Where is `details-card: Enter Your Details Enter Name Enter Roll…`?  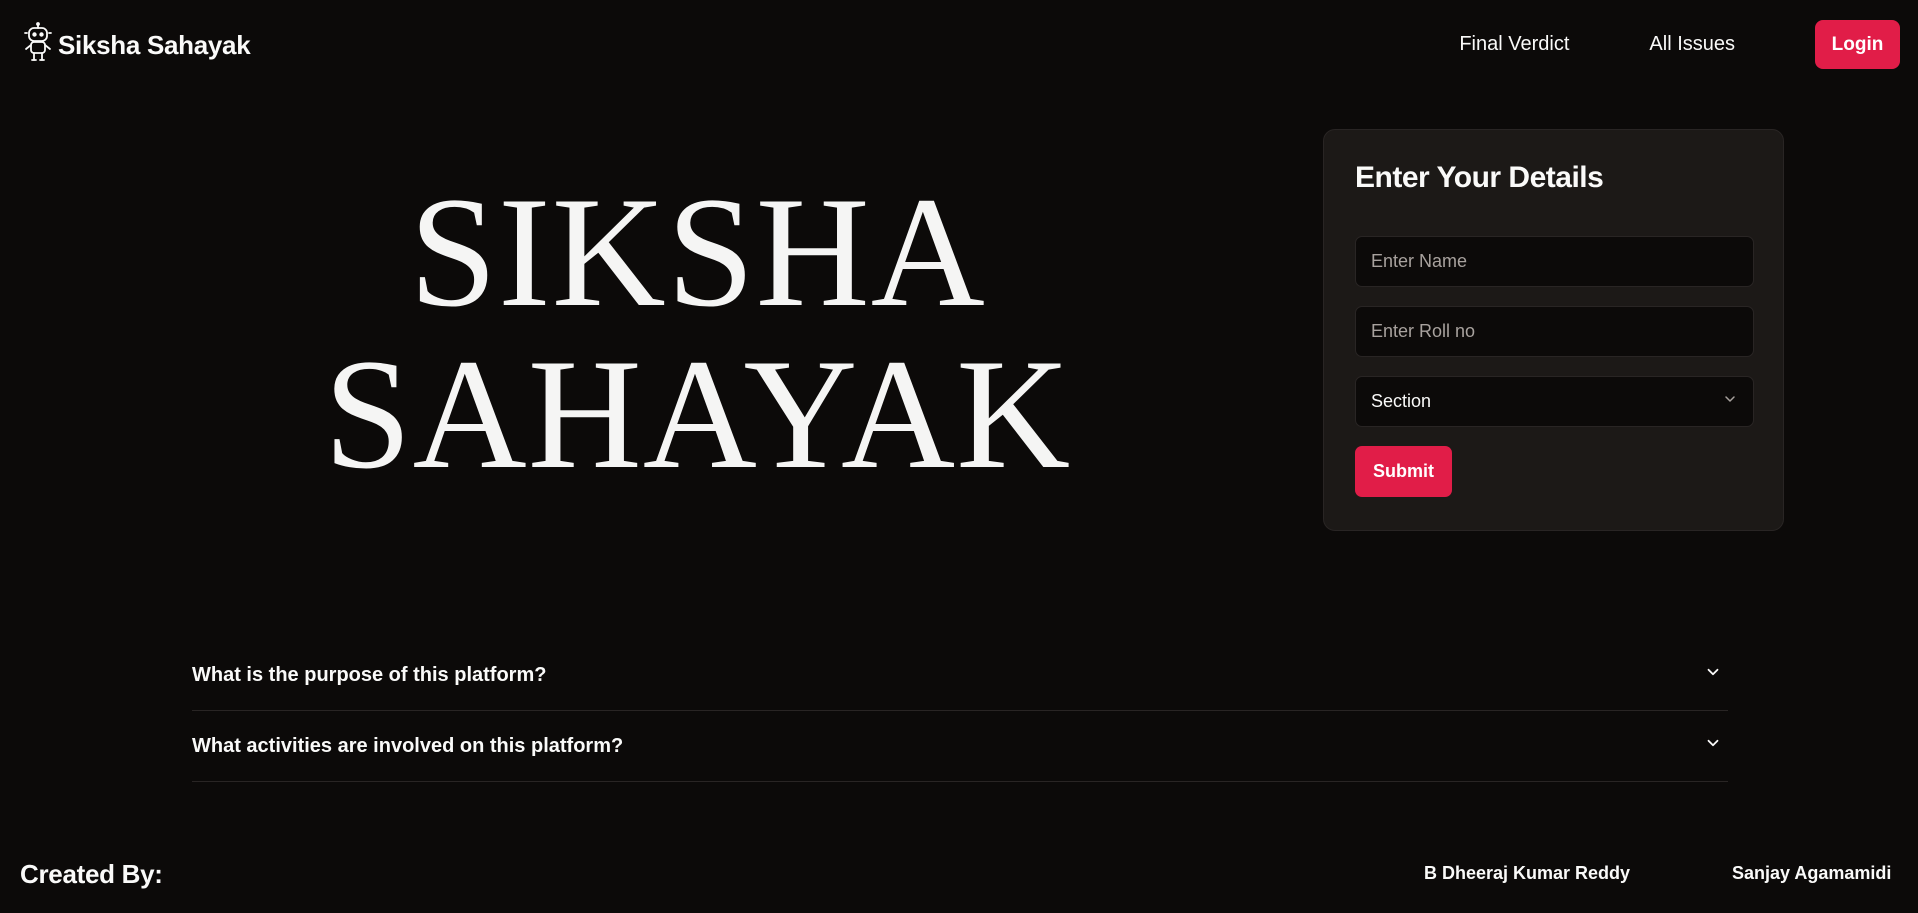
details-card: Enter Your Details Enter Name Enter Roll… is located at coordinates (1553, 330).